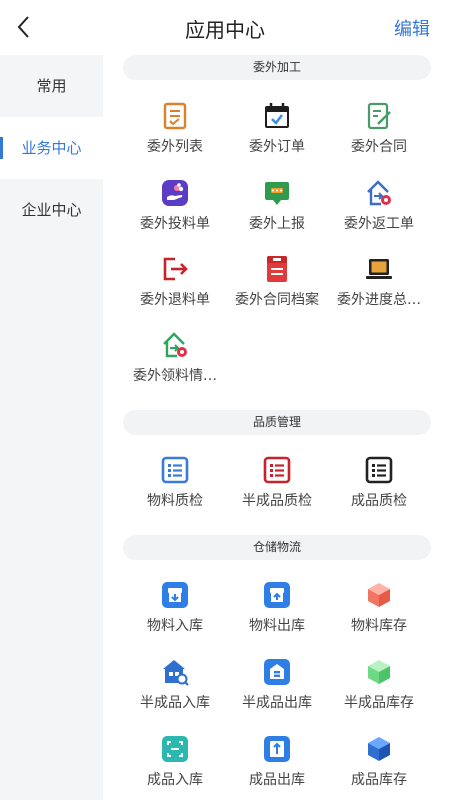 Image resolution: width=450 pixels, height=800 pixels. I want to click on app-product-stock: 成品库存, so click(379, 762).